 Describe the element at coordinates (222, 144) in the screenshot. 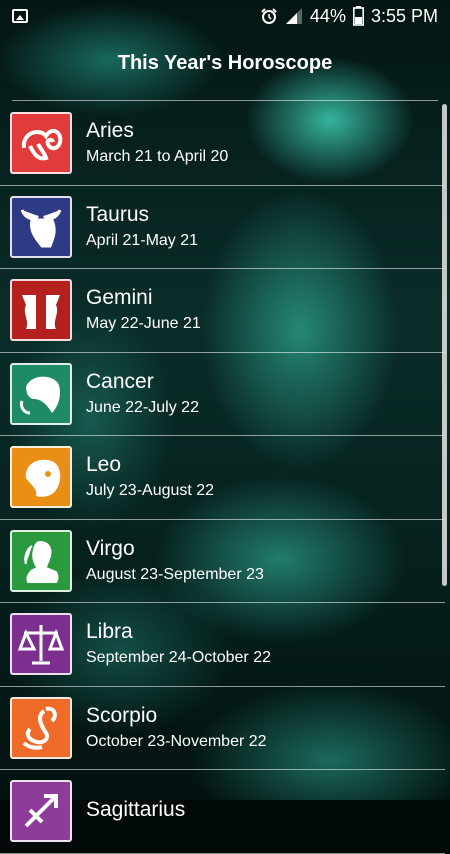

I see `list-item-aries: Aries March 21 to April 20` at that location.